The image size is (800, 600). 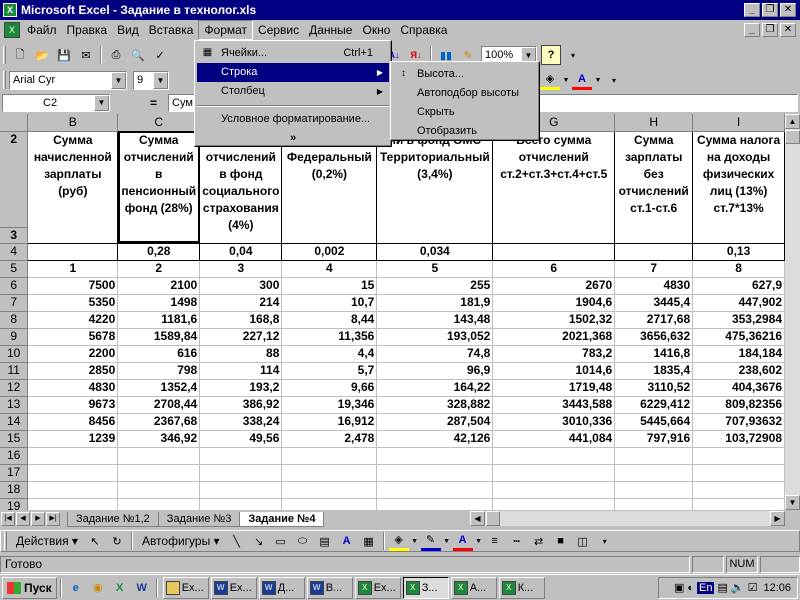 What do you see at coordinates (98, 588) in the screenshot?
I see `outlook-icon: ◉` at bounding box center [98, 588].